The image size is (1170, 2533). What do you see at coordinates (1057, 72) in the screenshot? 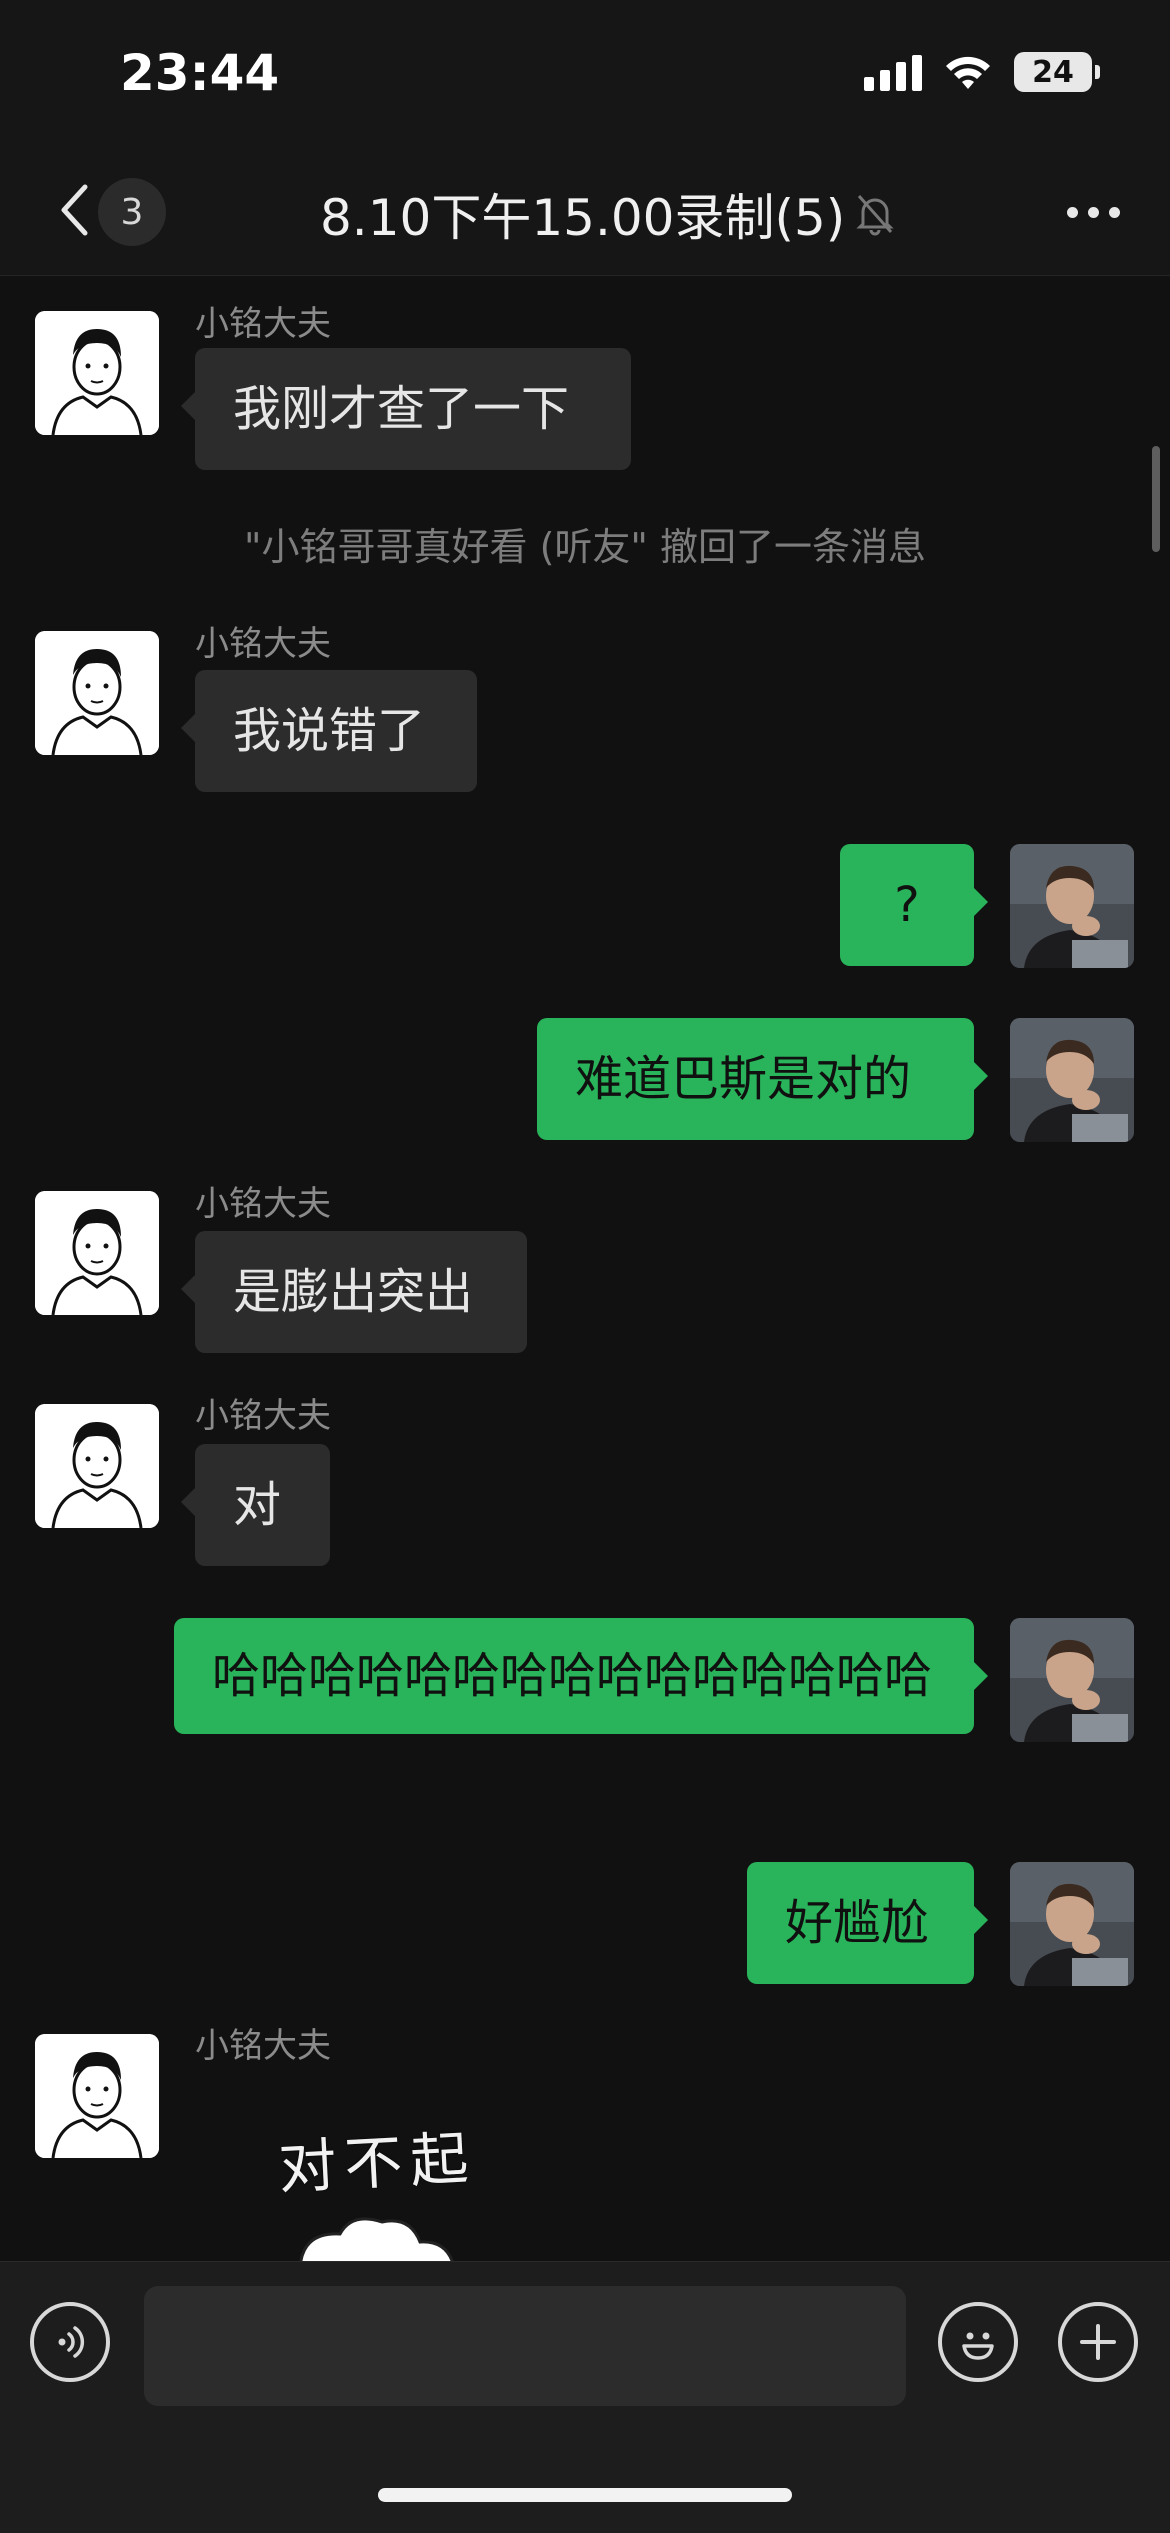
I see `battery-icon: 24` at bounding box center [1057, 72].